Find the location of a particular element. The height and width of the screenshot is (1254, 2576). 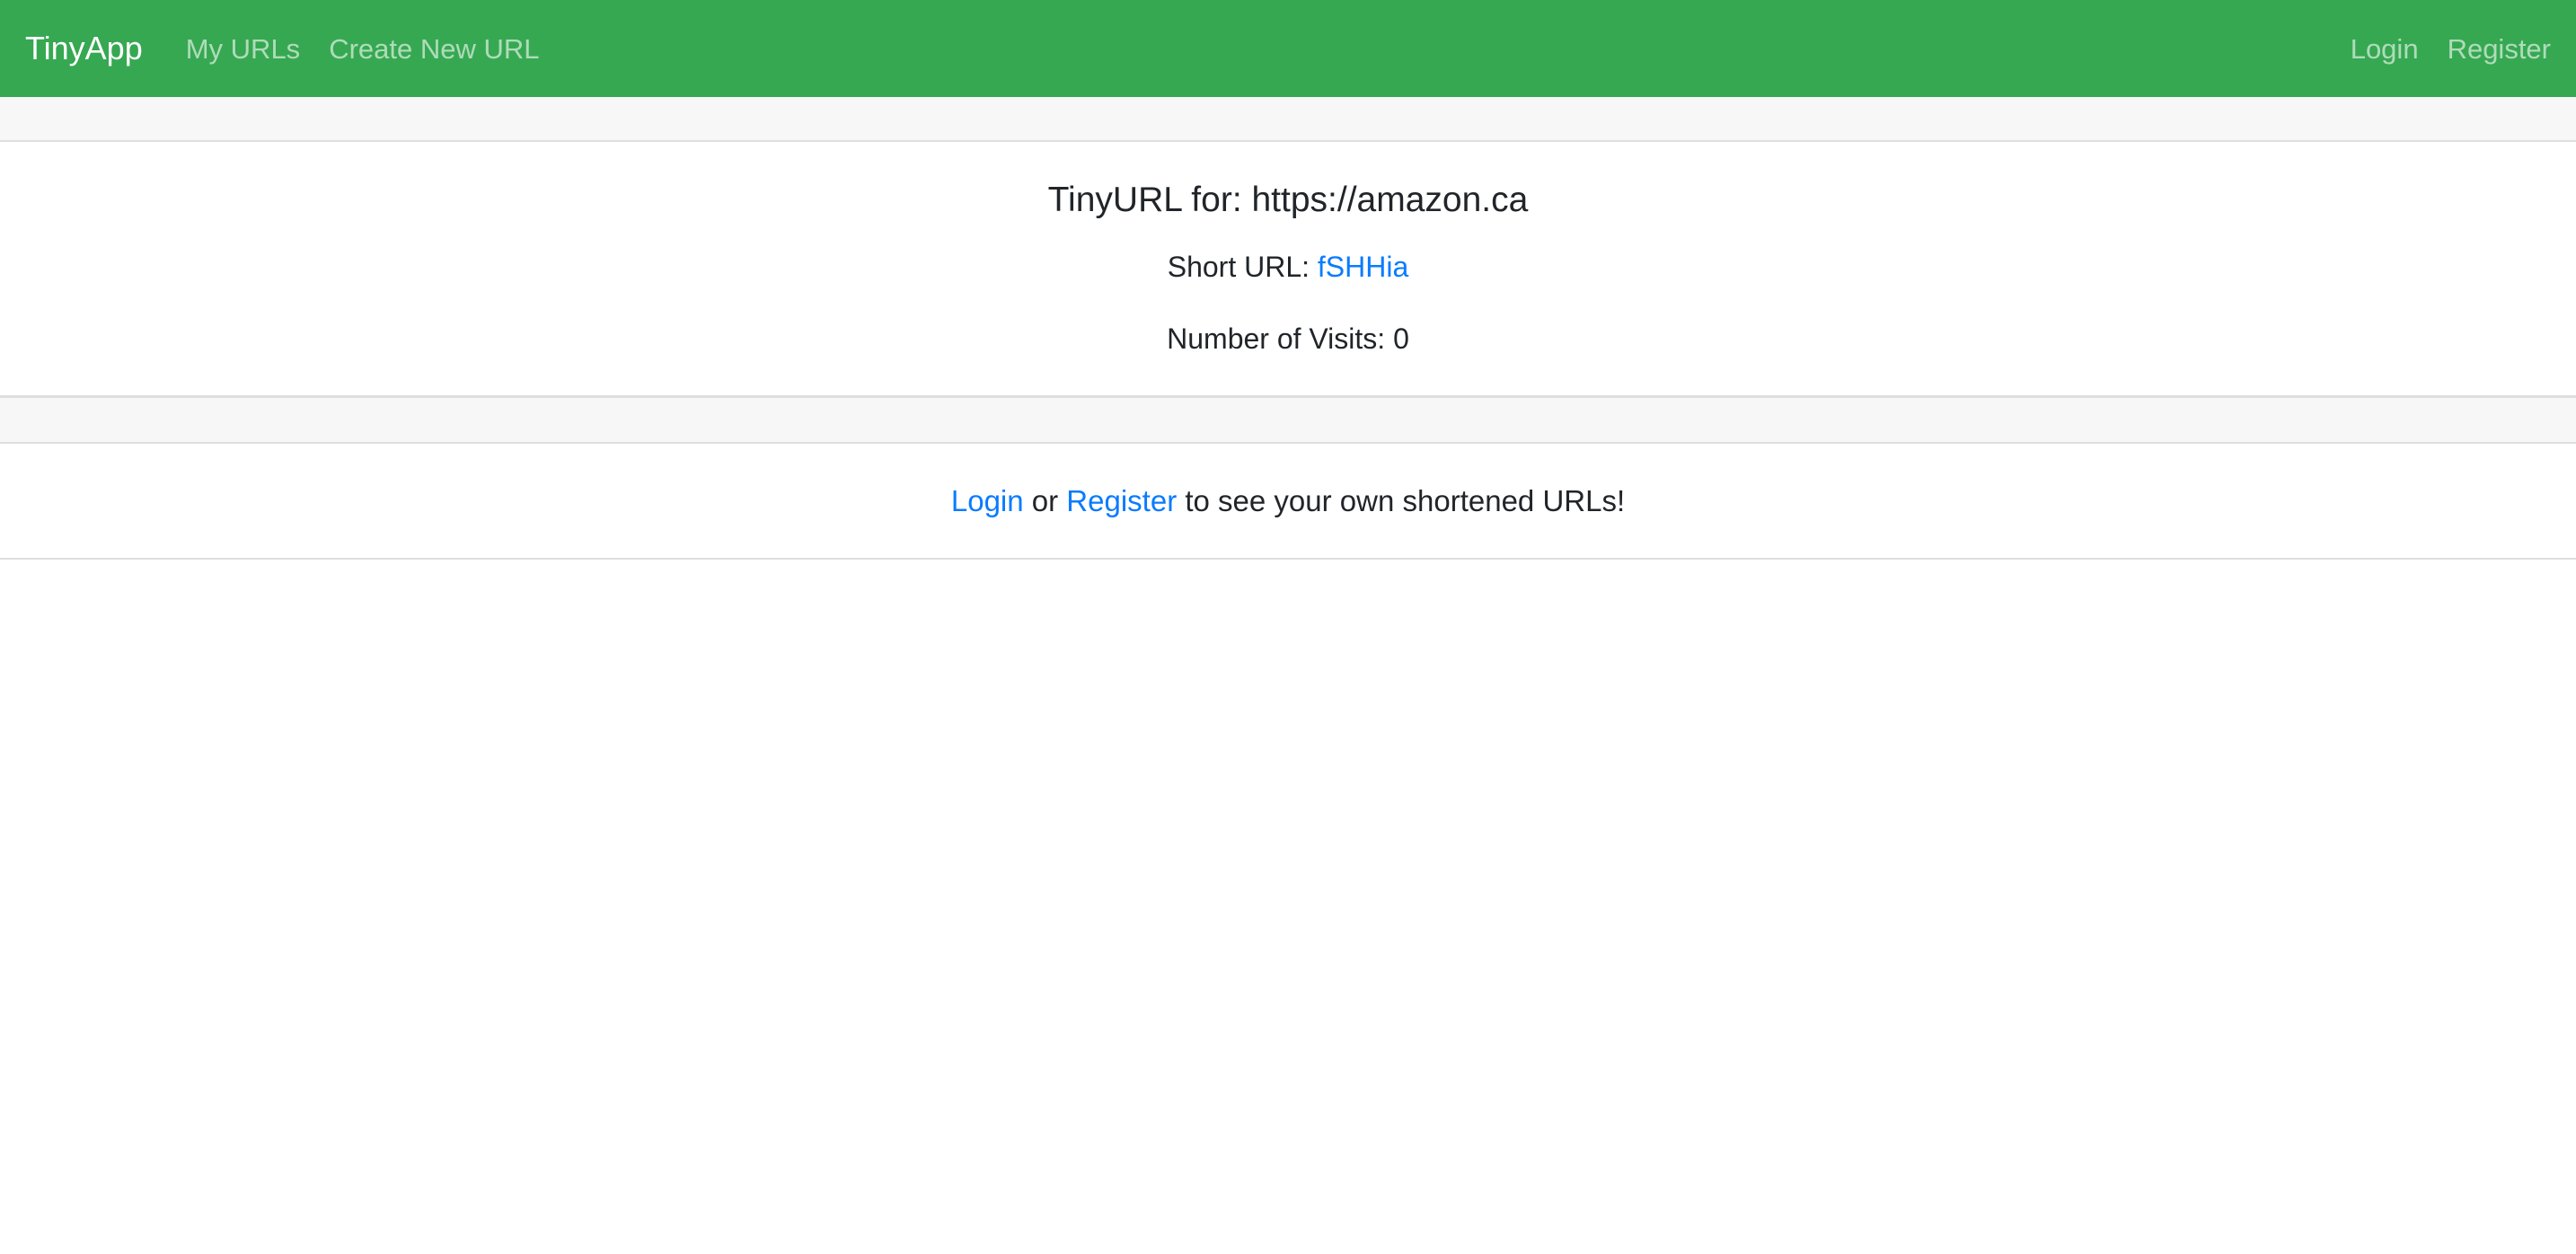

prompt-or-text: or is located at coordinates (1045, 501).